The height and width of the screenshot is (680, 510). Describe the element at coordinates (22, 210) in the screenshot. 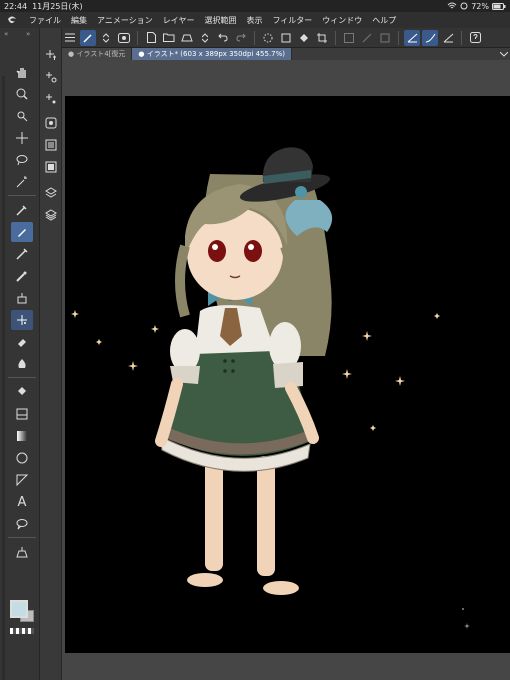

I see `eyedropper-tool-icon` at that location.